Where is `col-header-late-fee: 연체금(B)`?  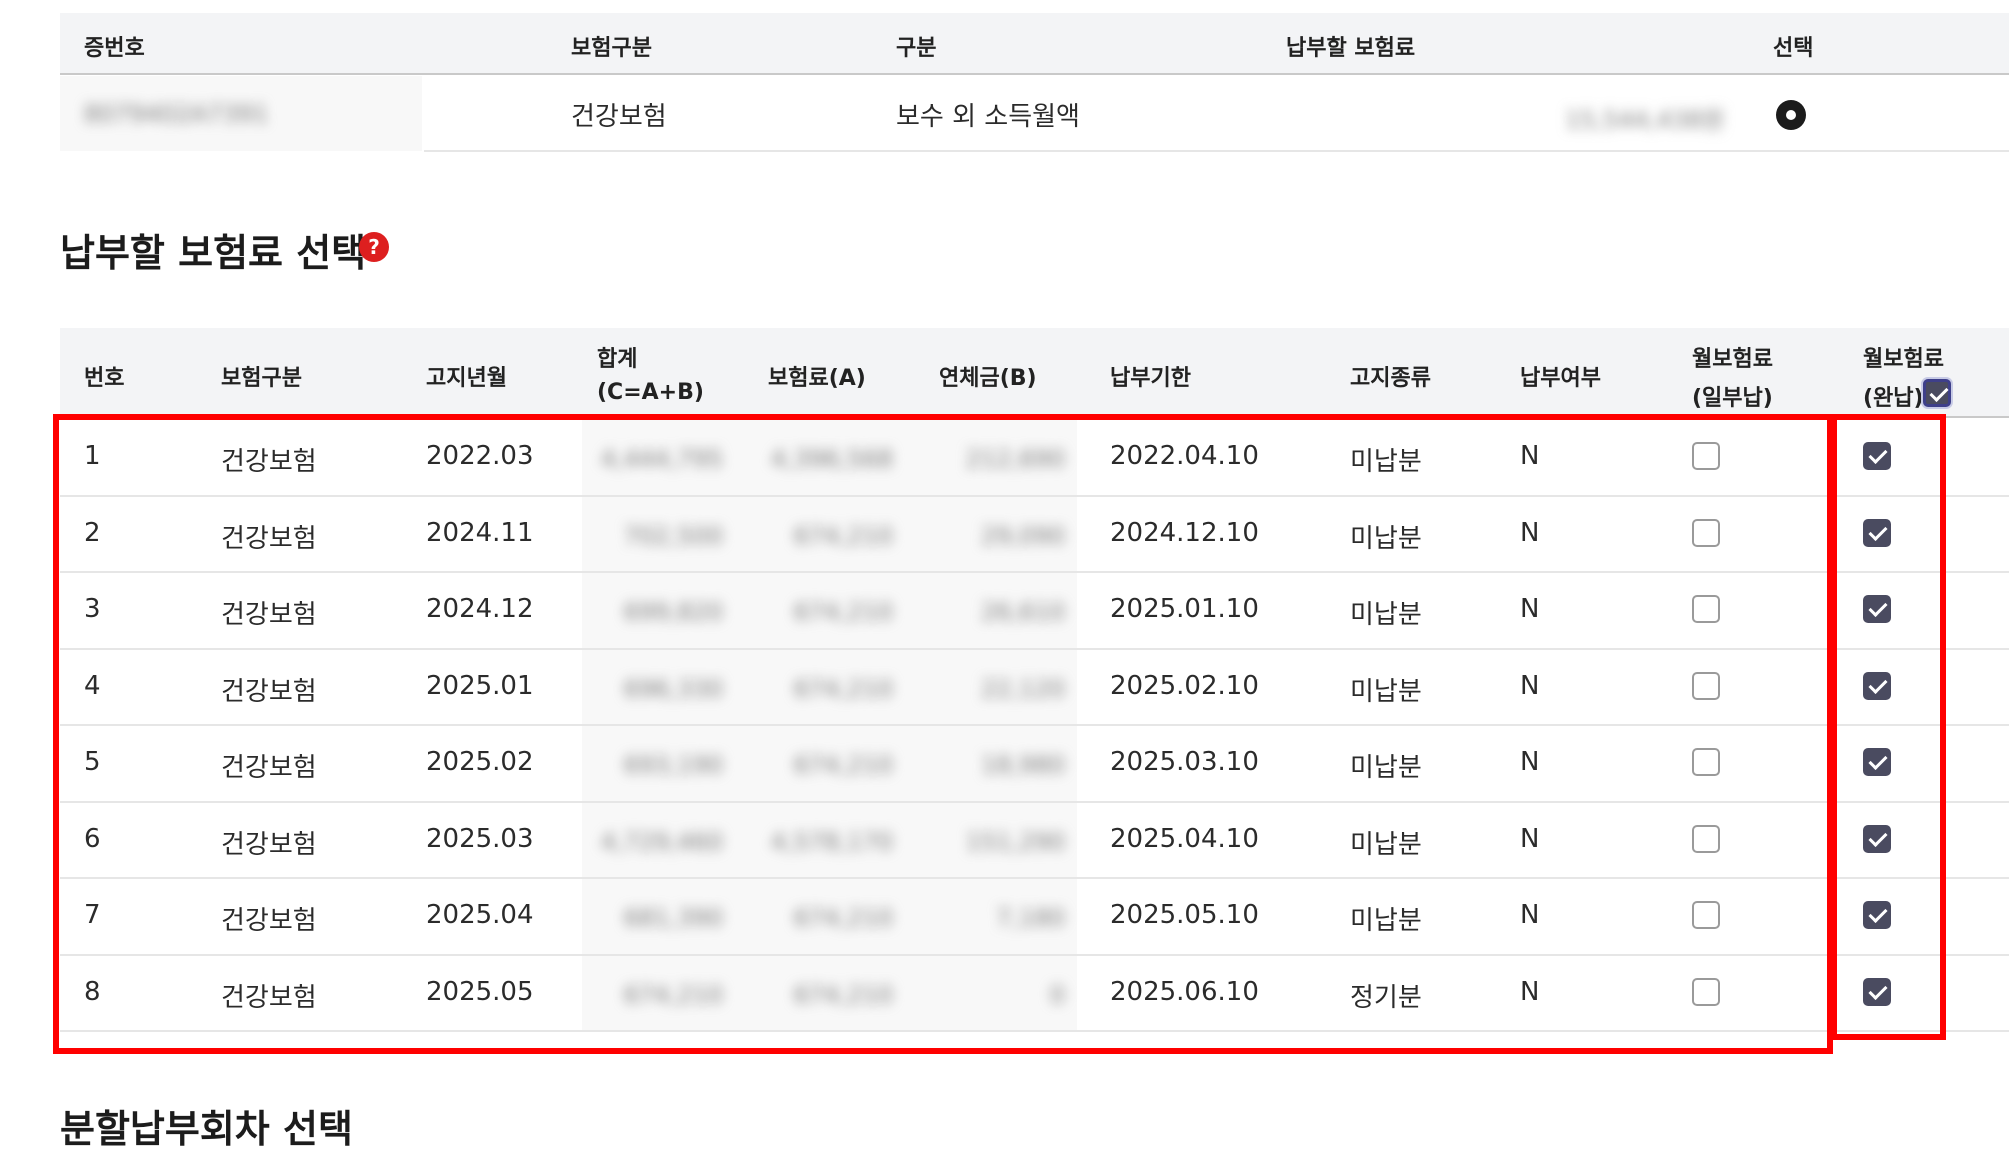 col-header-late-fee: 연체금(B) is located at coordinates (988, 378).